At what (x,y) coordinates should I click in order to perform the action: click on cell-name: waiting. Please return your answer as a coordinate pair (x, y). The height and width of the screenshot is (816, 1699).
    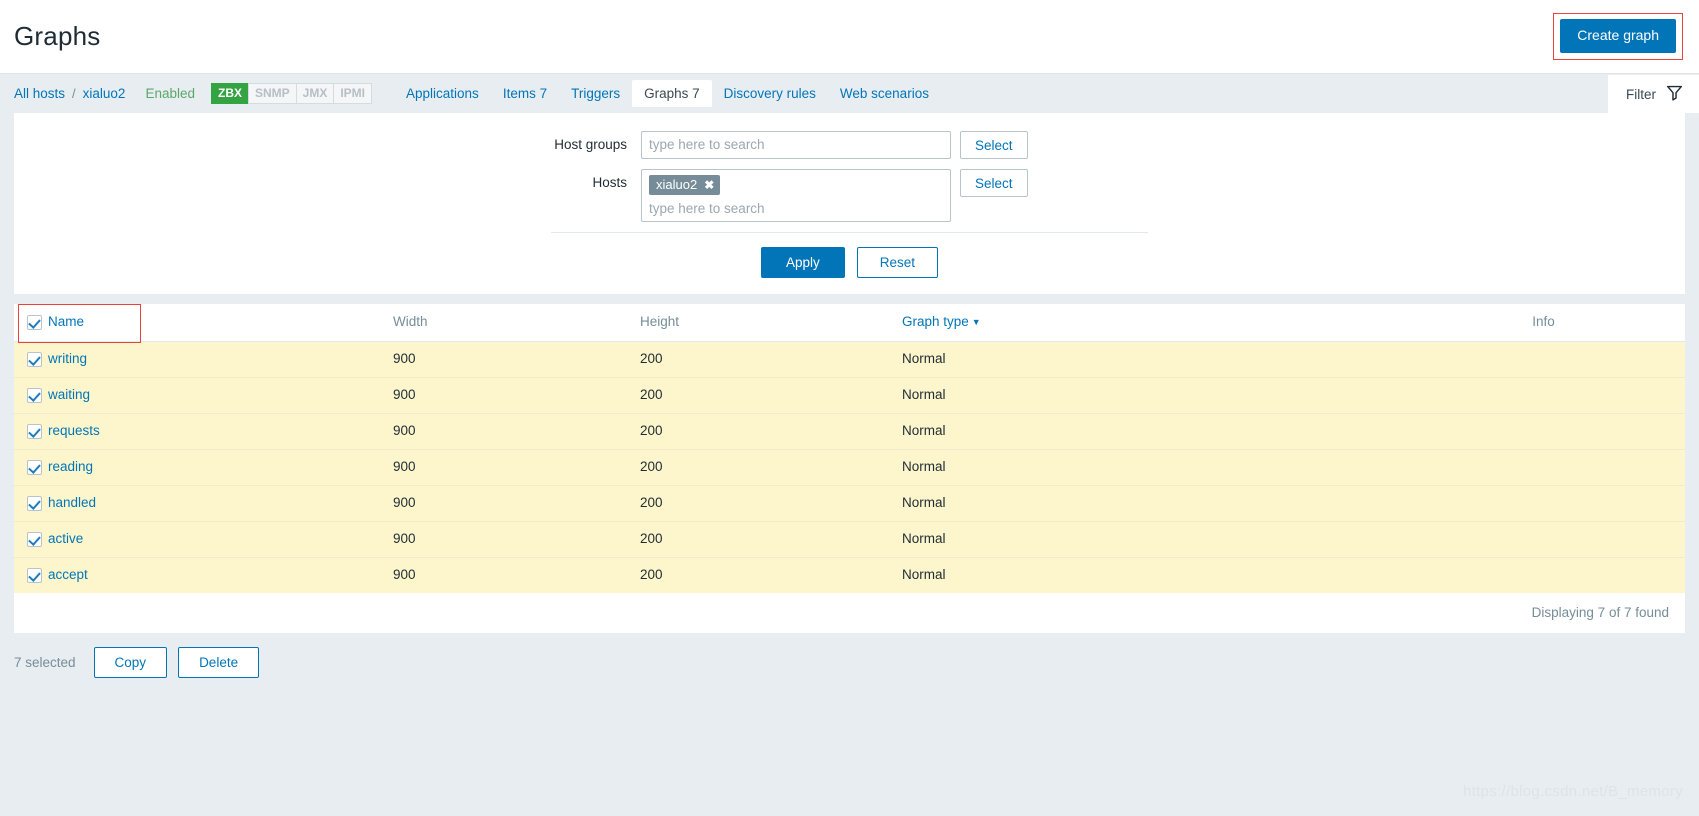
    Looking at the image, I should click on (220, 395).